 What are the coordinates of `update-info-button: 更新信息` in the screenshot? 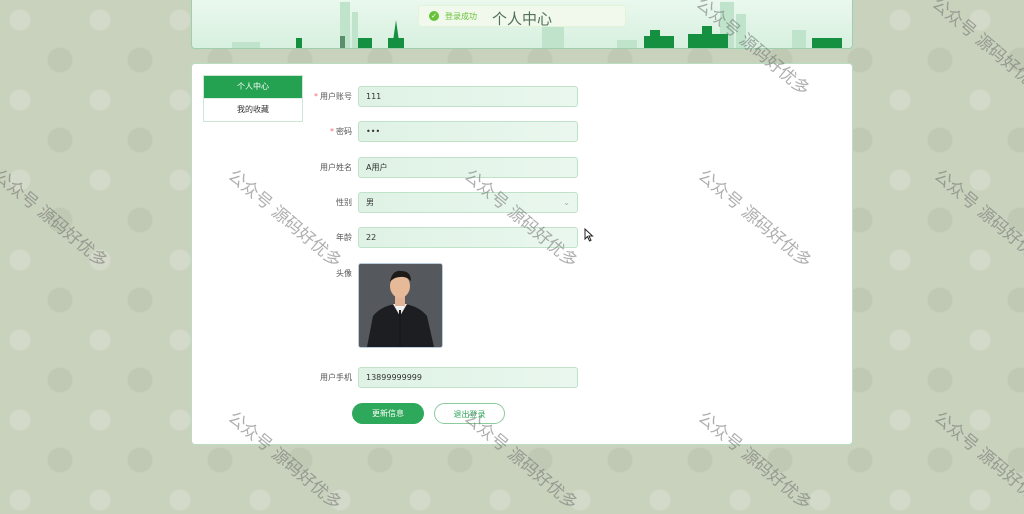 It's located at (388, 413).